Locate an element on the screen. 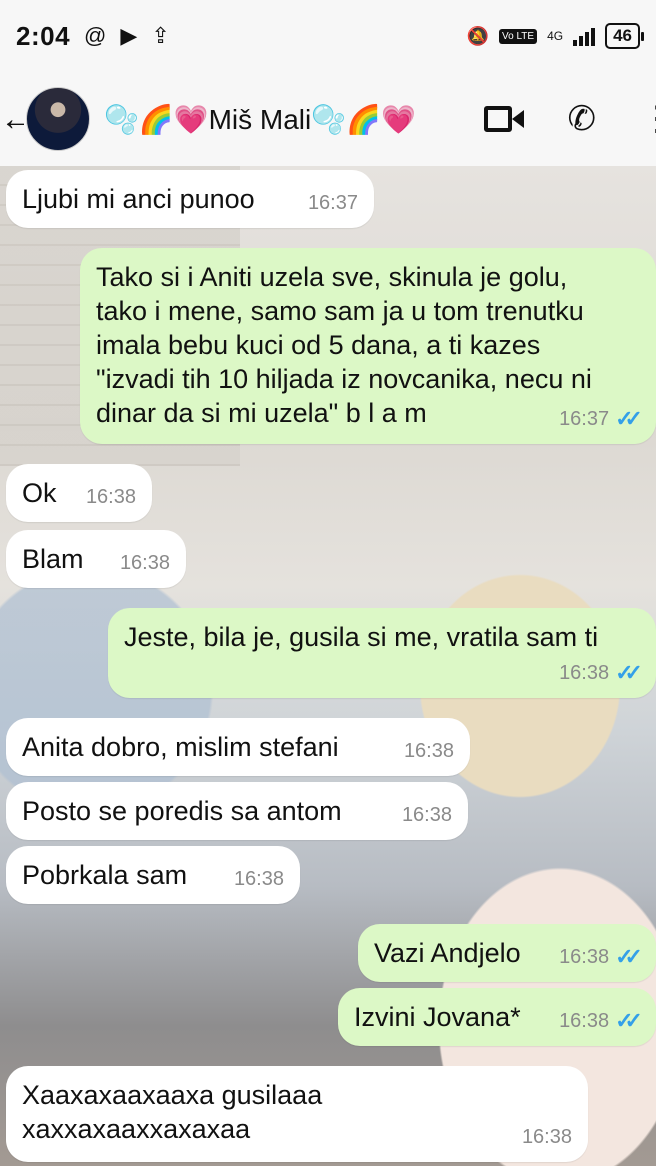 The image size is (656, 1166). message-outgoing: Vazi Andjelo 16:38 ✓✓ is located at coordinates (507, 953).